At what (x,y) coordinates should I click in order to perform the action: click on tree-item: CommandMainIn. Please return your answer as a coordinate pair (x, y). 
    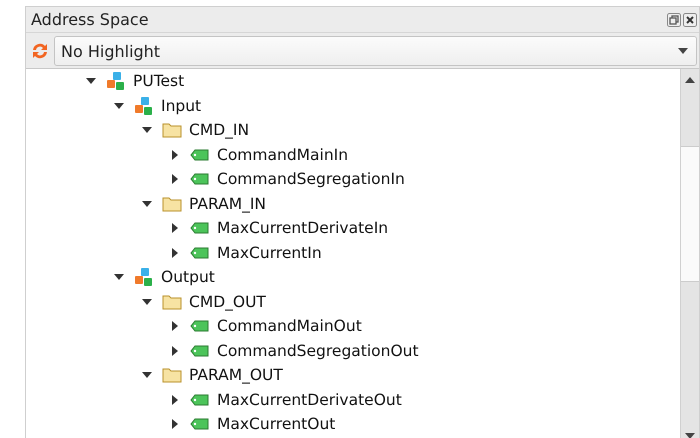
    Looking at the image, I should click on (282, 155).